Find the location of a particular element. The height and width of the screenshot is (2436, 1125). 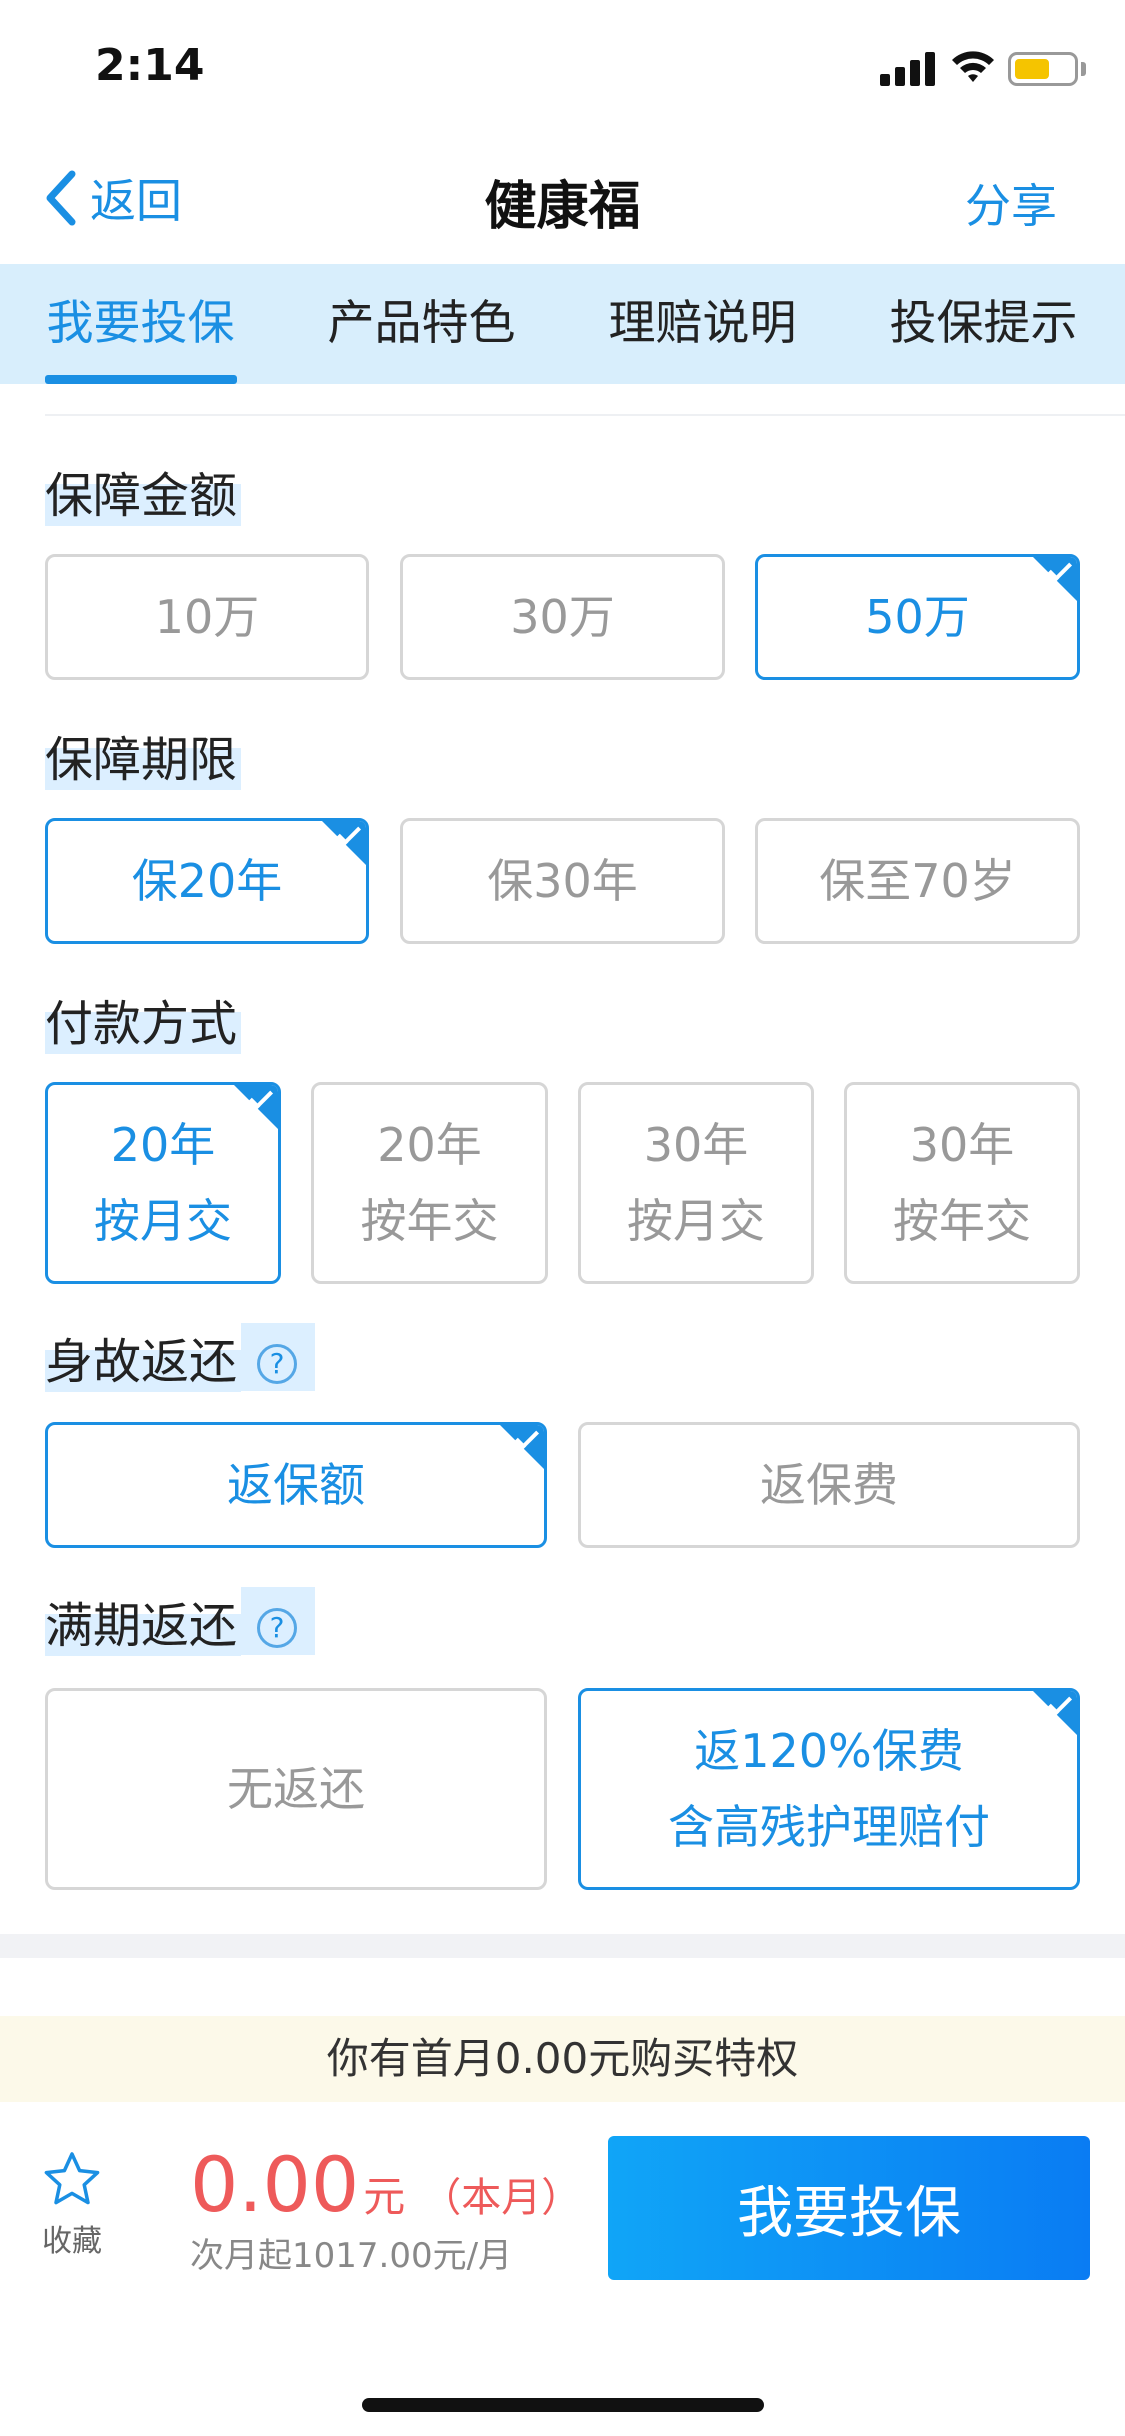

option-death-return-premium: 返保费 is located at coordinates (829, 1485).